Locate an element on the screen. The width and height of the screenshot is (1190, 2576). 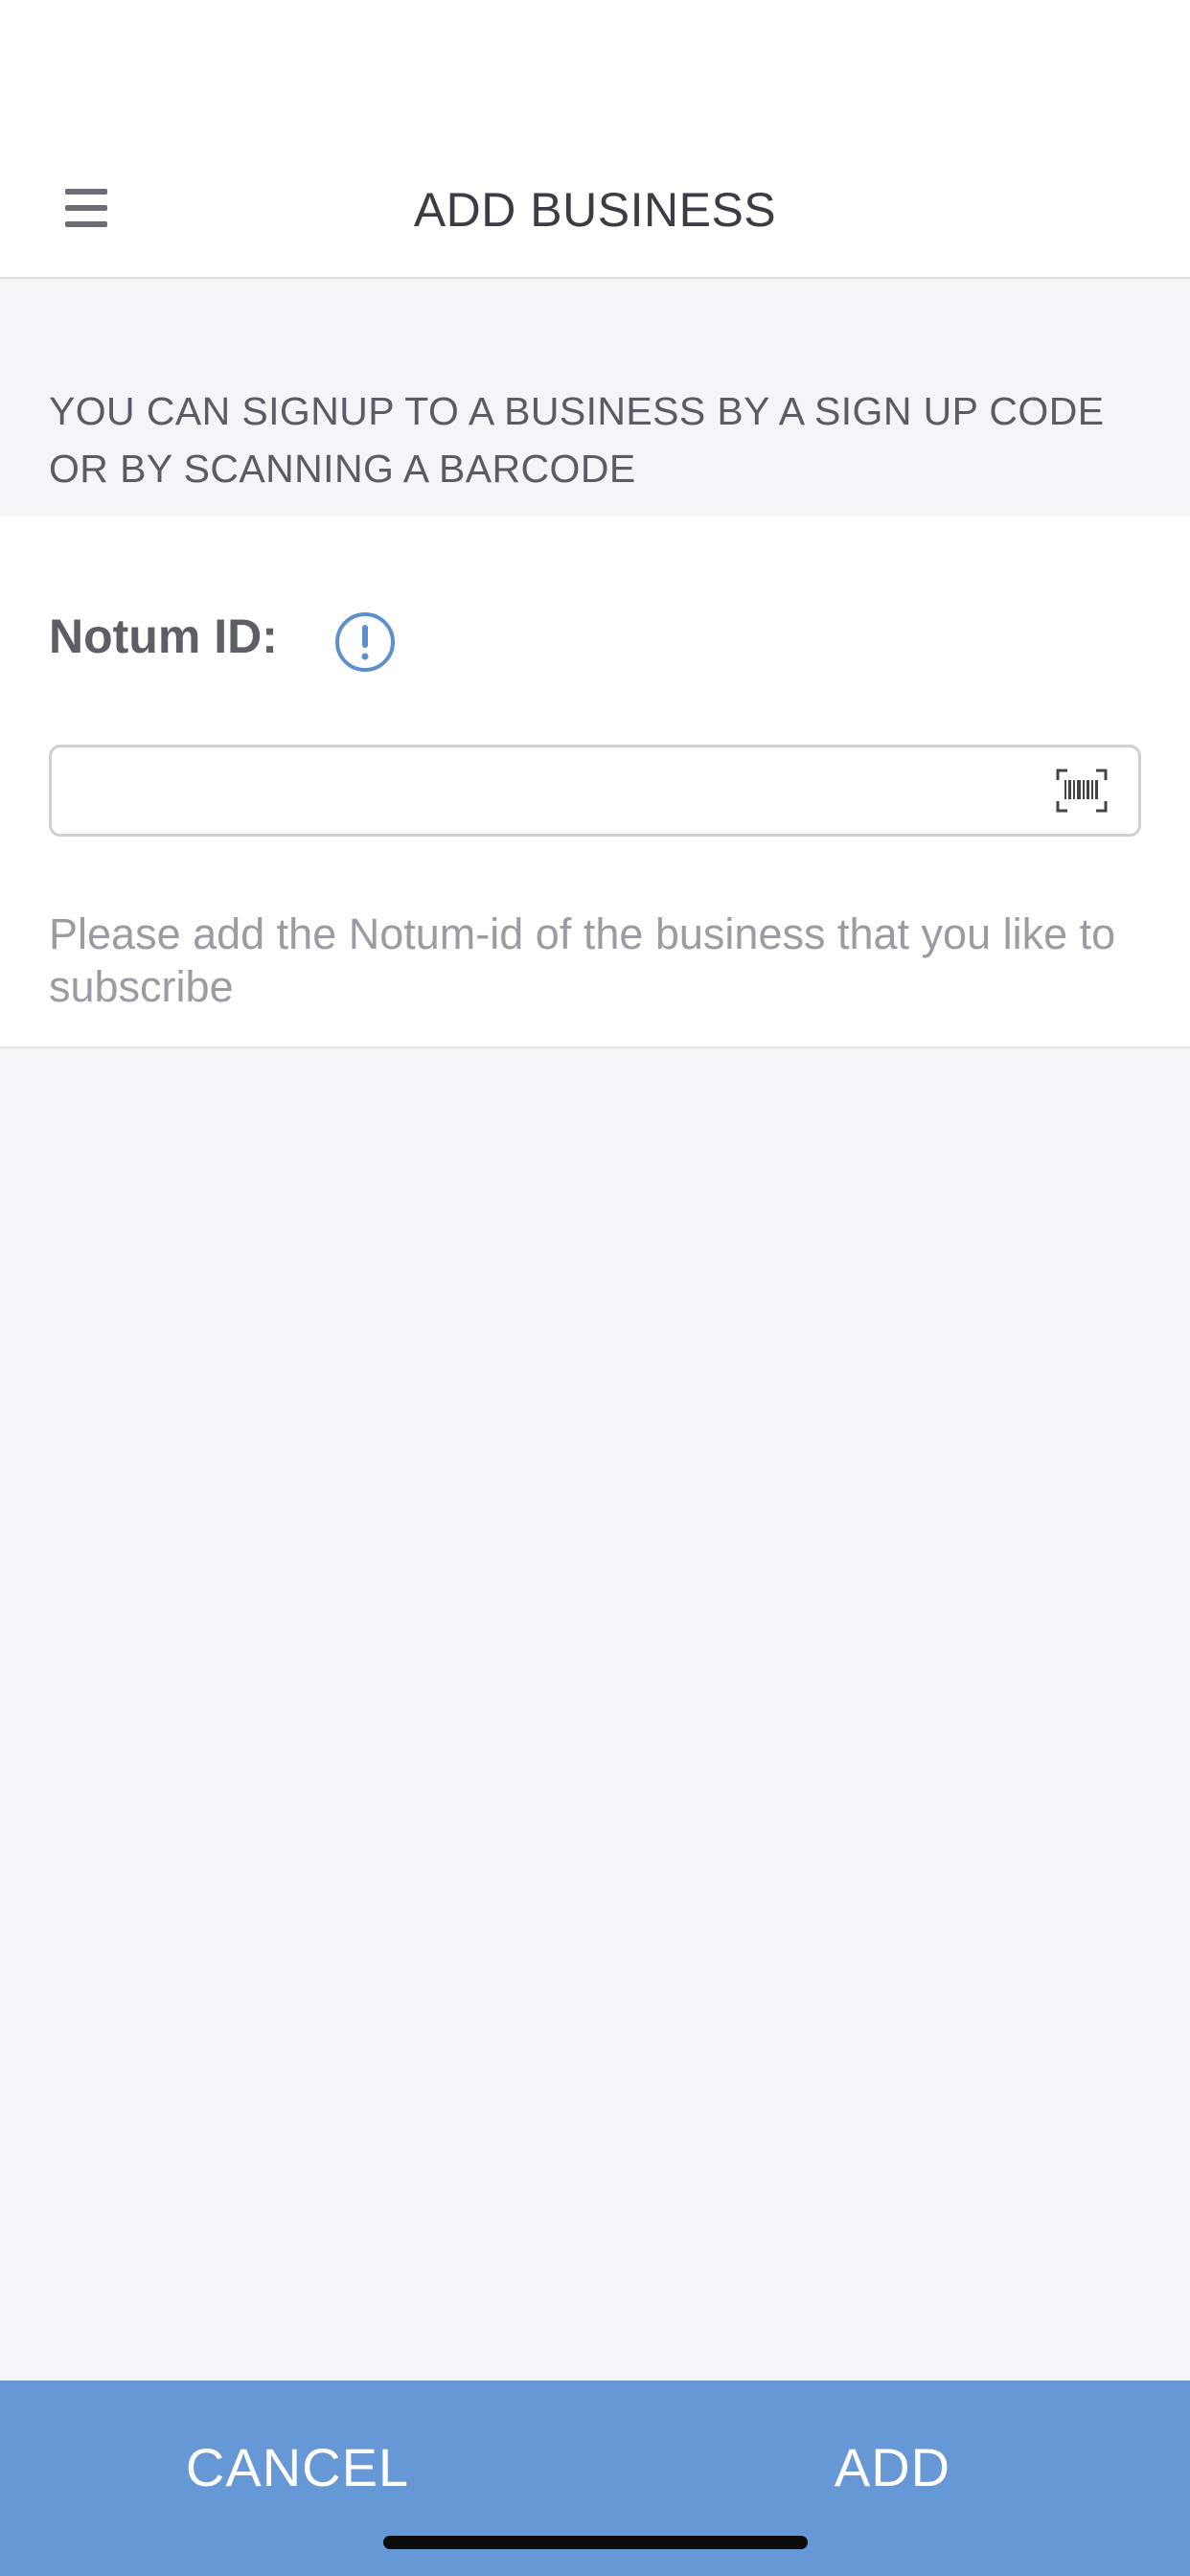
notum-id-label: Notum ID: is located at coordinates (163, 636).